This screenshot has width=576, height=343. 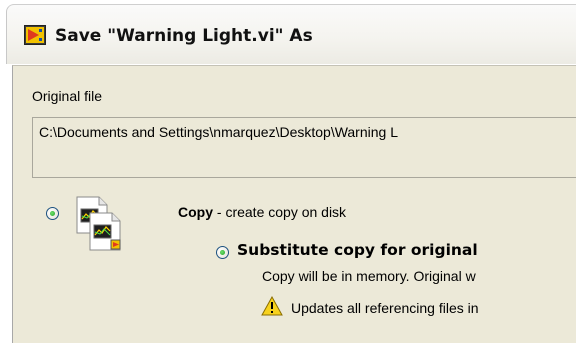 I want to click on labview-vi-icon, so click(x=35, y=35).